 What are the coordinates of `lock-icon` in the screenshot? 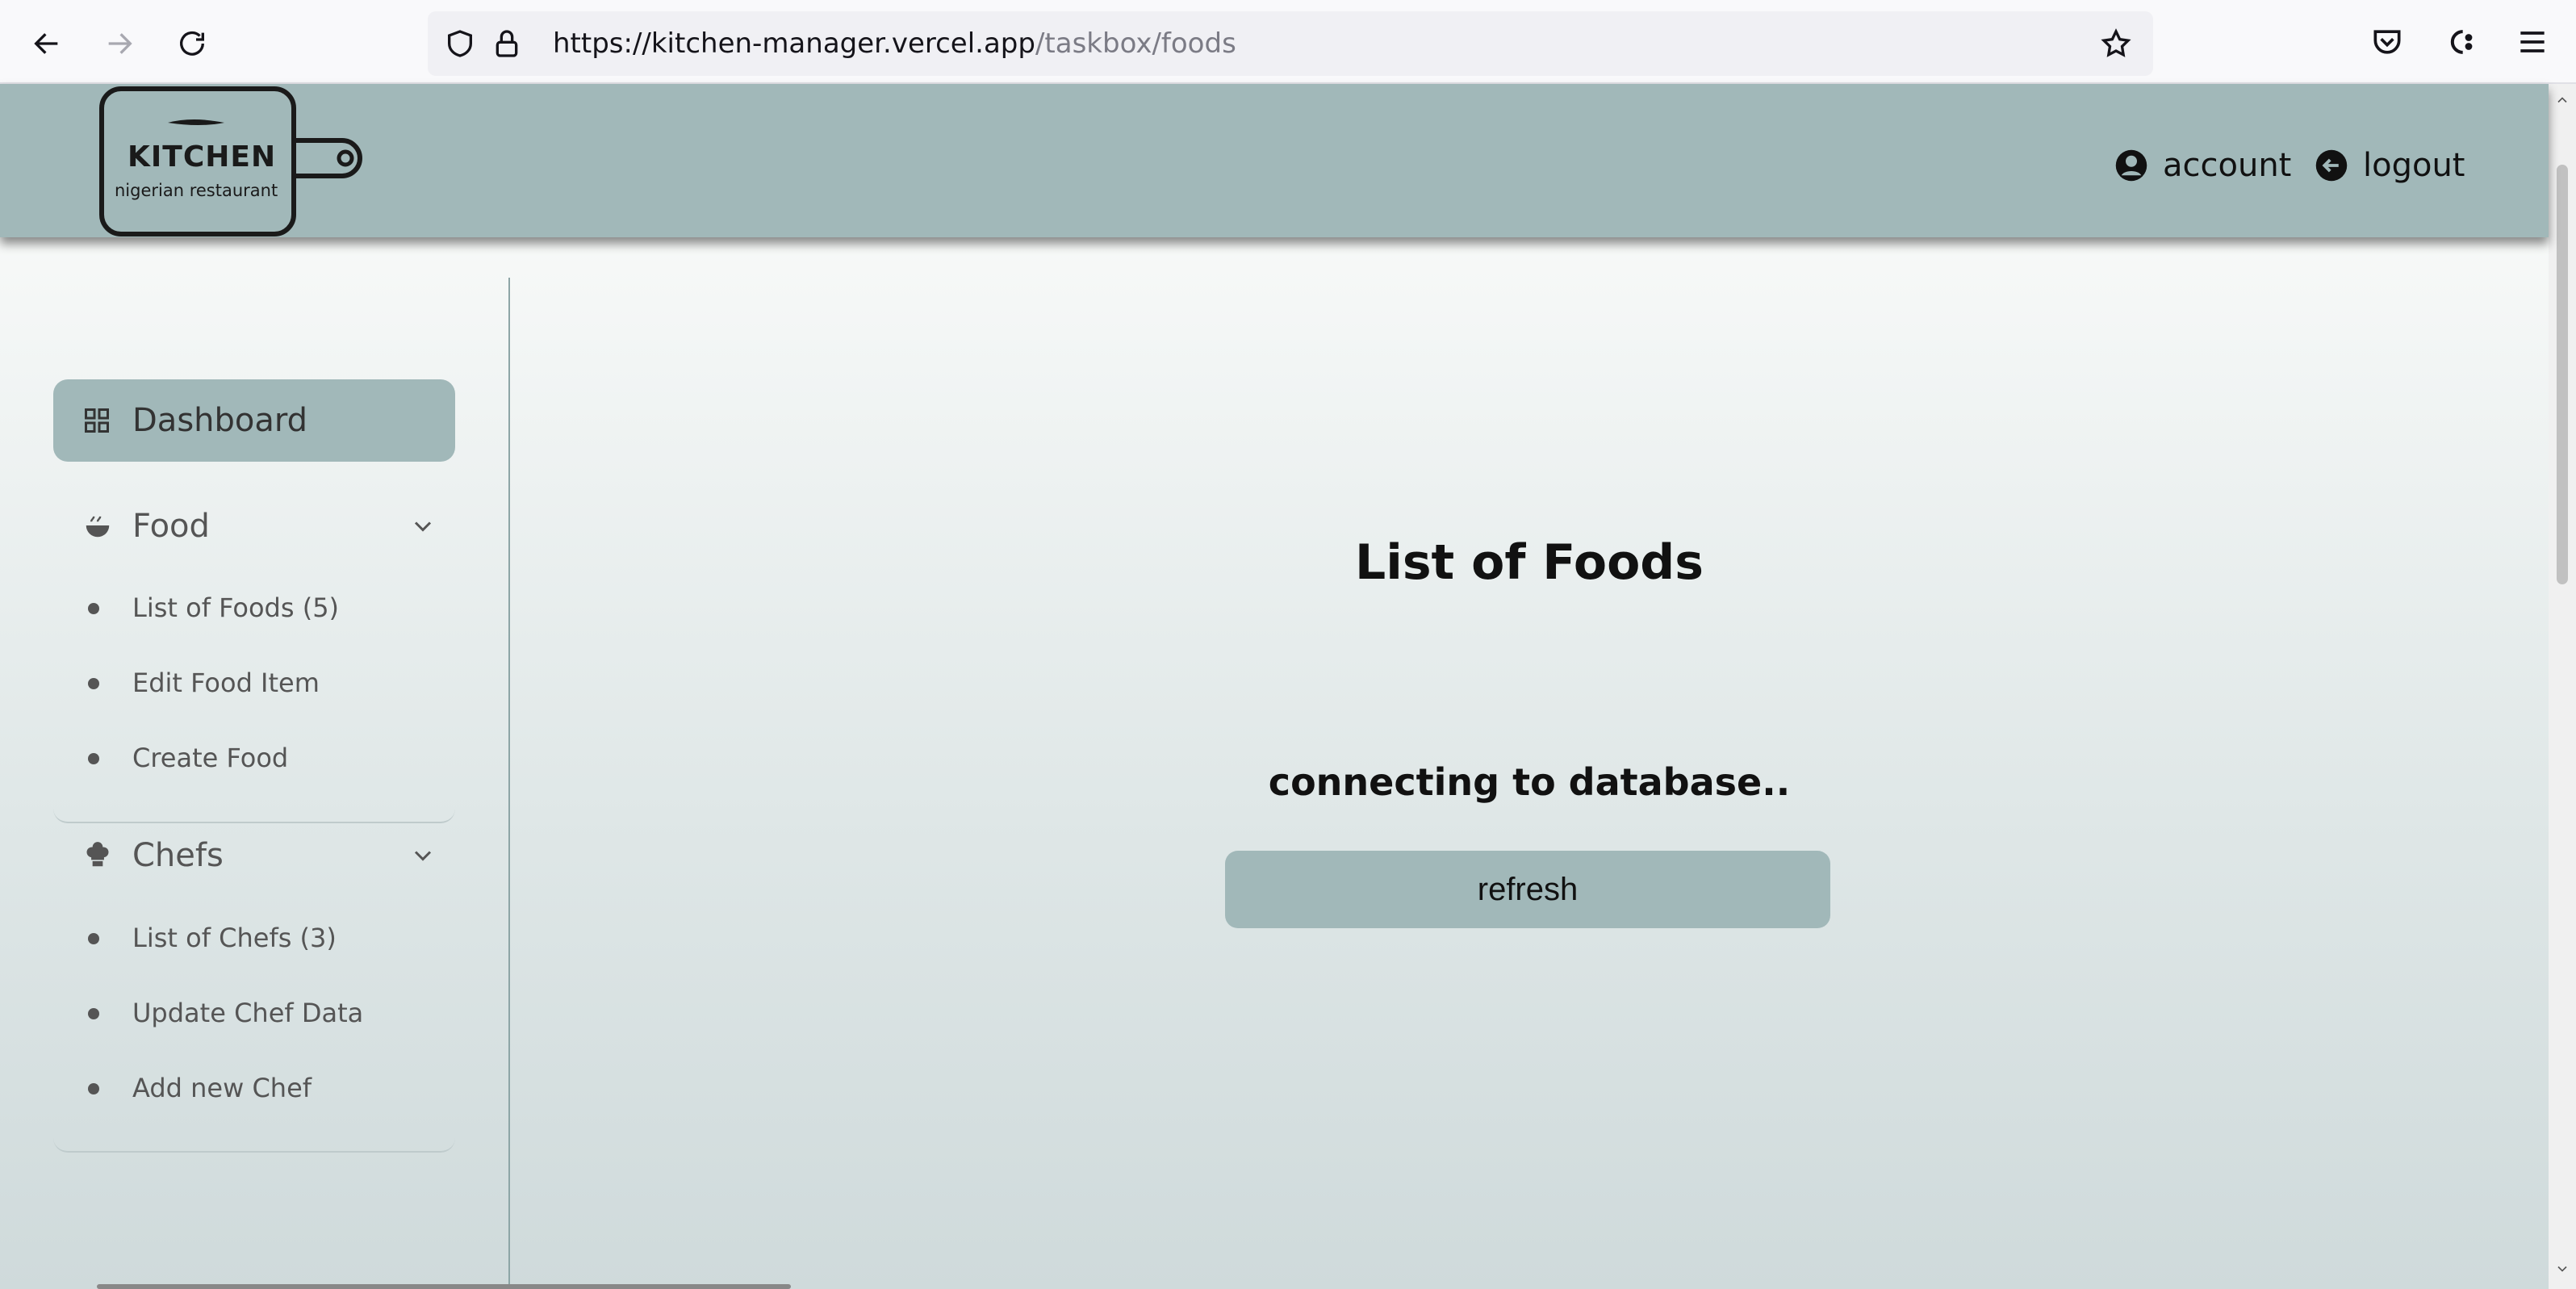 It's located at (507, 44).